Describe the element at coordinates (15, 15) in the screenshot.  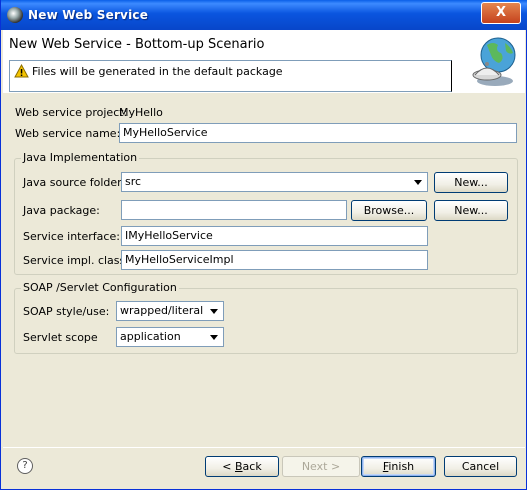
I see `eclipse-icon` at that location.